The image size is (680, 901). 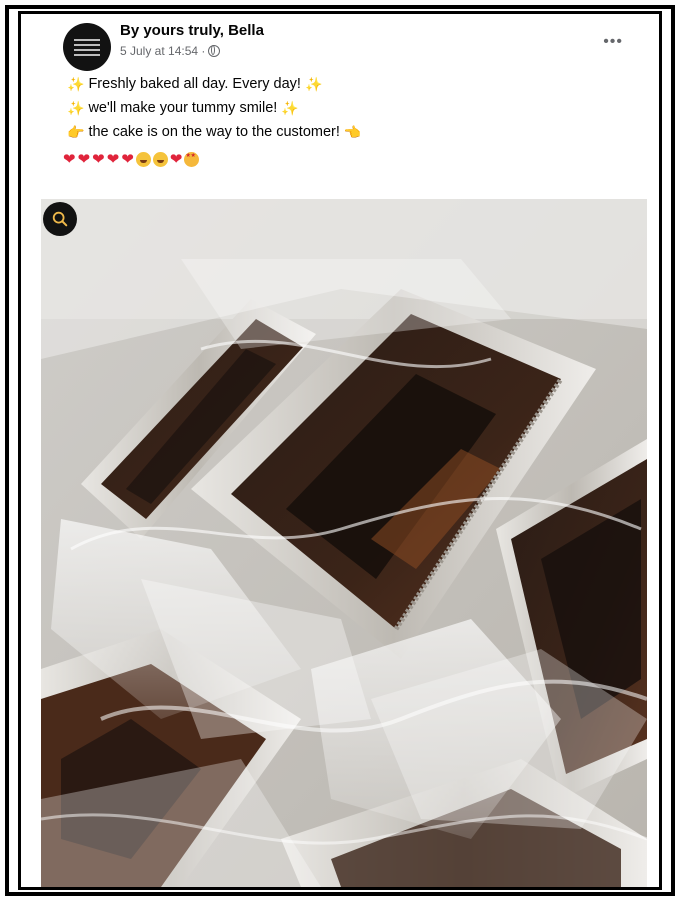 What do you see at coordinates (192, 159) in the screenshot?
I see `star-struck-emoji` at bounding box center [192, 159].